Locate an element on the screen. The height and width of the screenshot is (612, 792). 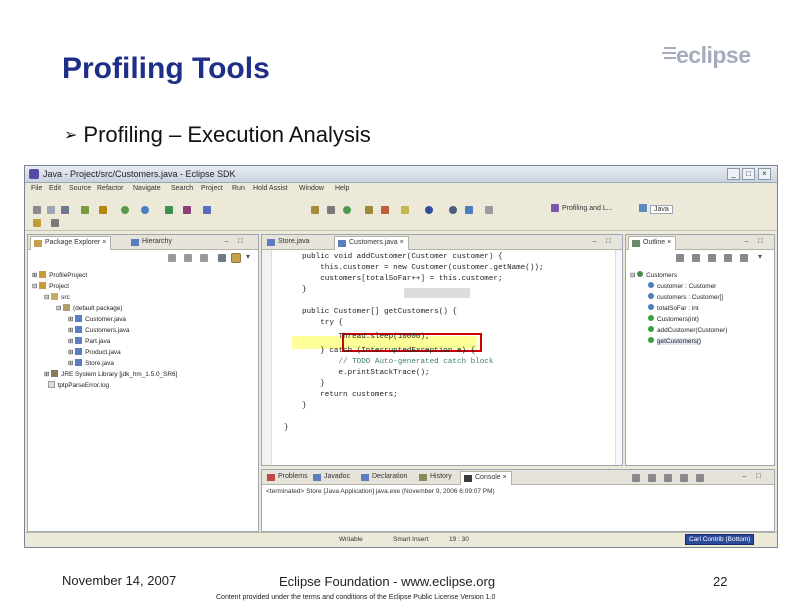
minimize-console-icon: − is located at coordinates (744, 476).